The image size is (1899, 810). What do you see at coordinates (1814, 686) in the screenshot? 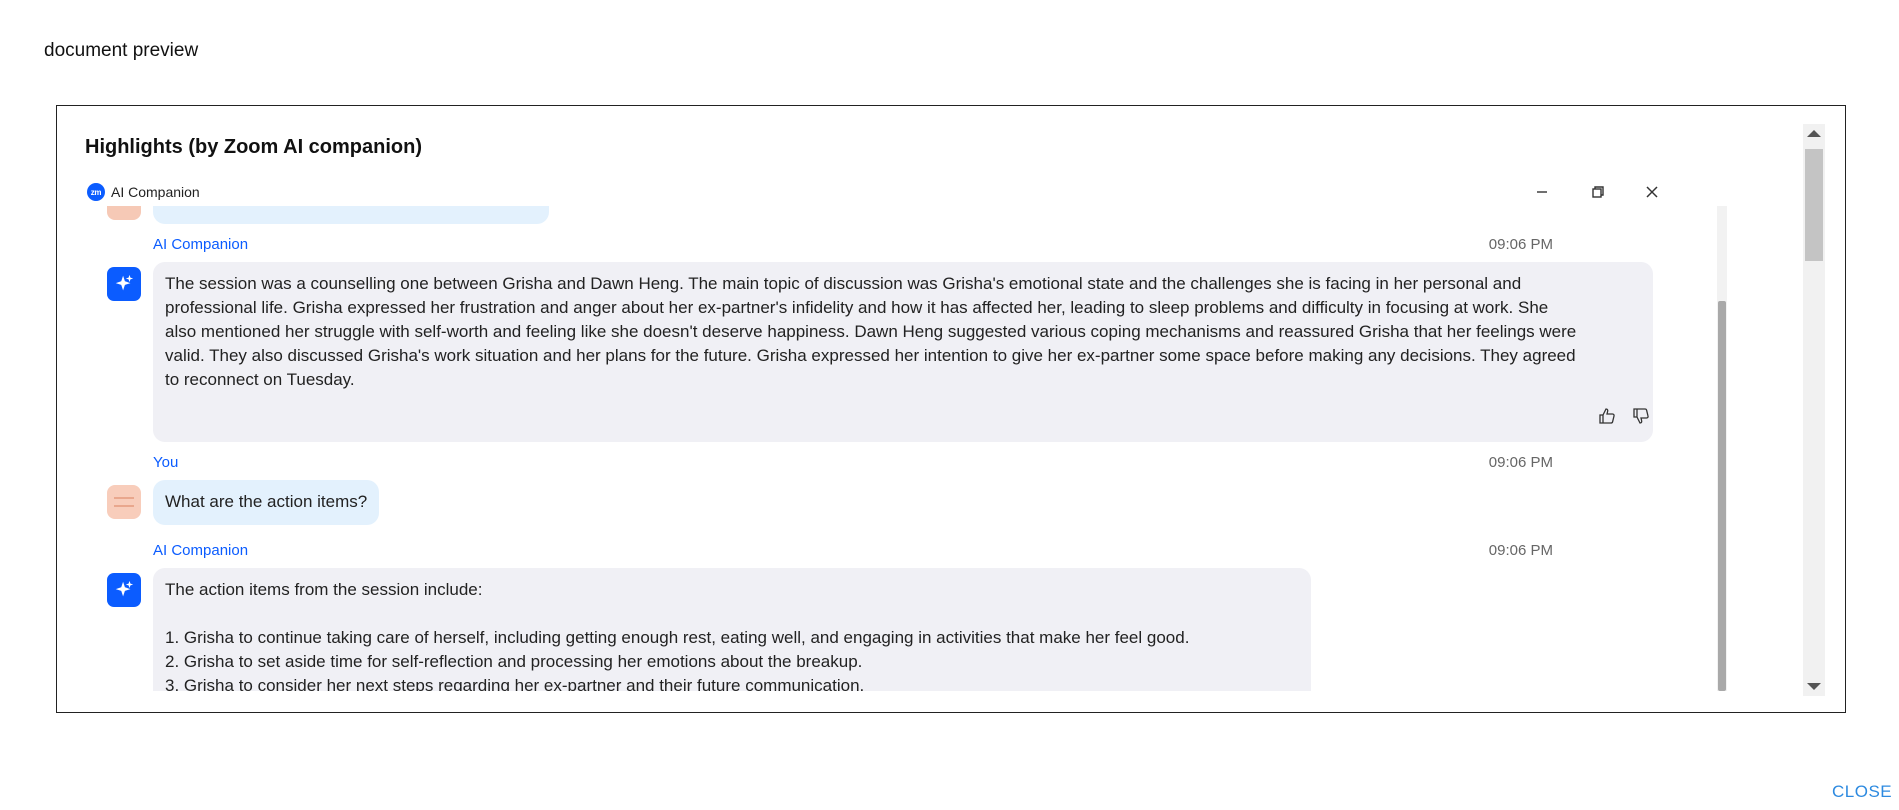
I see `scroll-down-icon` at bounding box center [1814, 686].